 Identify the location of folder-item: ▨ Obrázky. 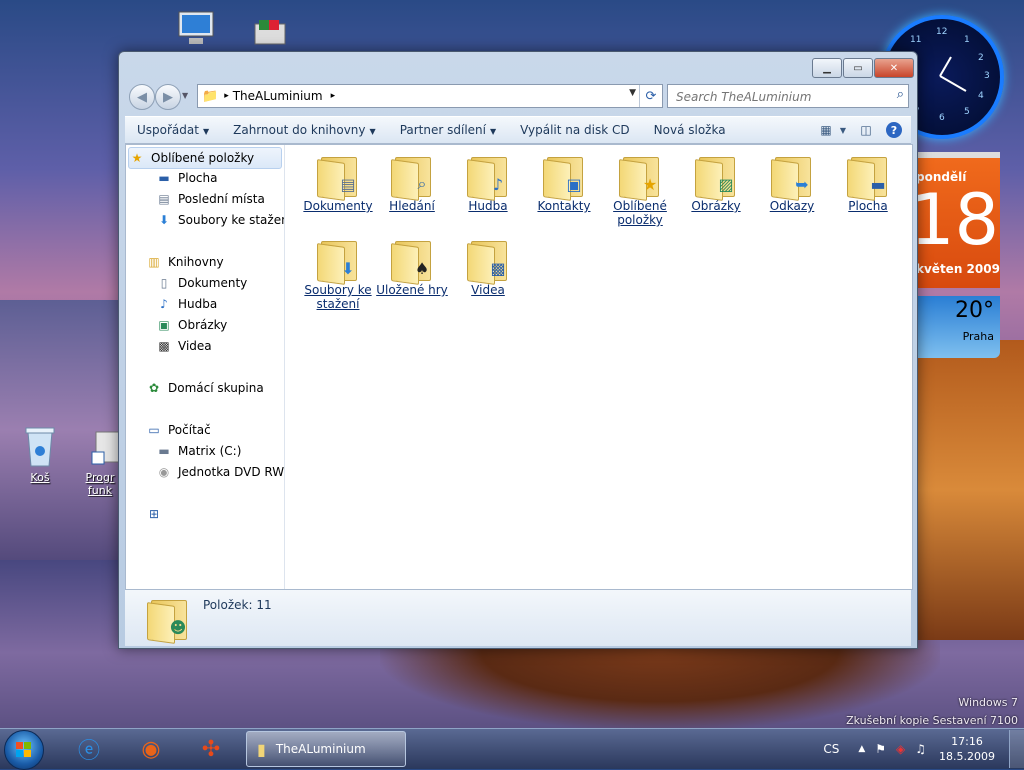
(716, 183).